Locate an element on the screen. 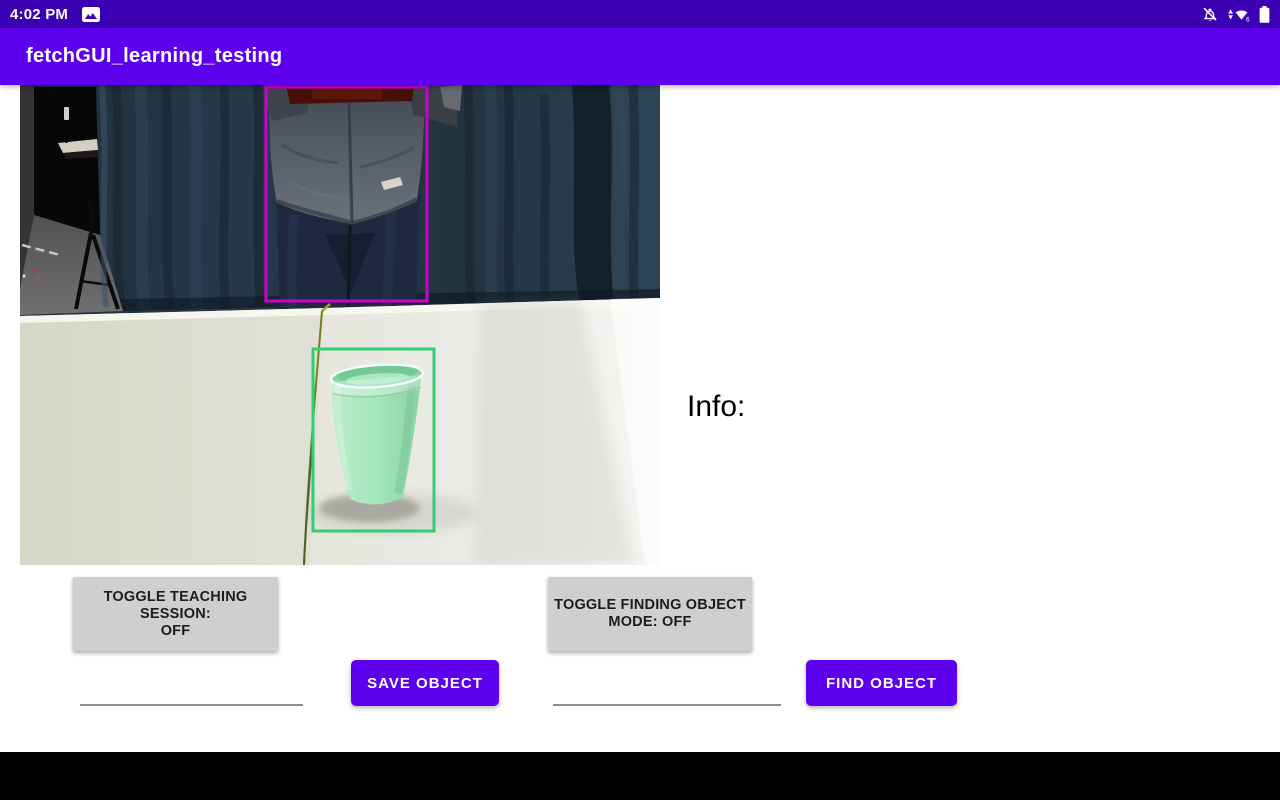  notifications-off-icon is located at coordinates (1210, 14).